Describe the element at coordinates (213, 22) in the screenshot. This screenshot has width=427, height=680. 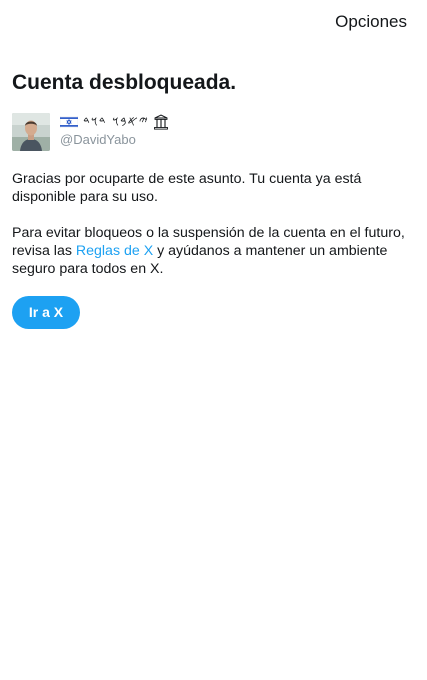
I see `top-bar: Opciones` at that location.